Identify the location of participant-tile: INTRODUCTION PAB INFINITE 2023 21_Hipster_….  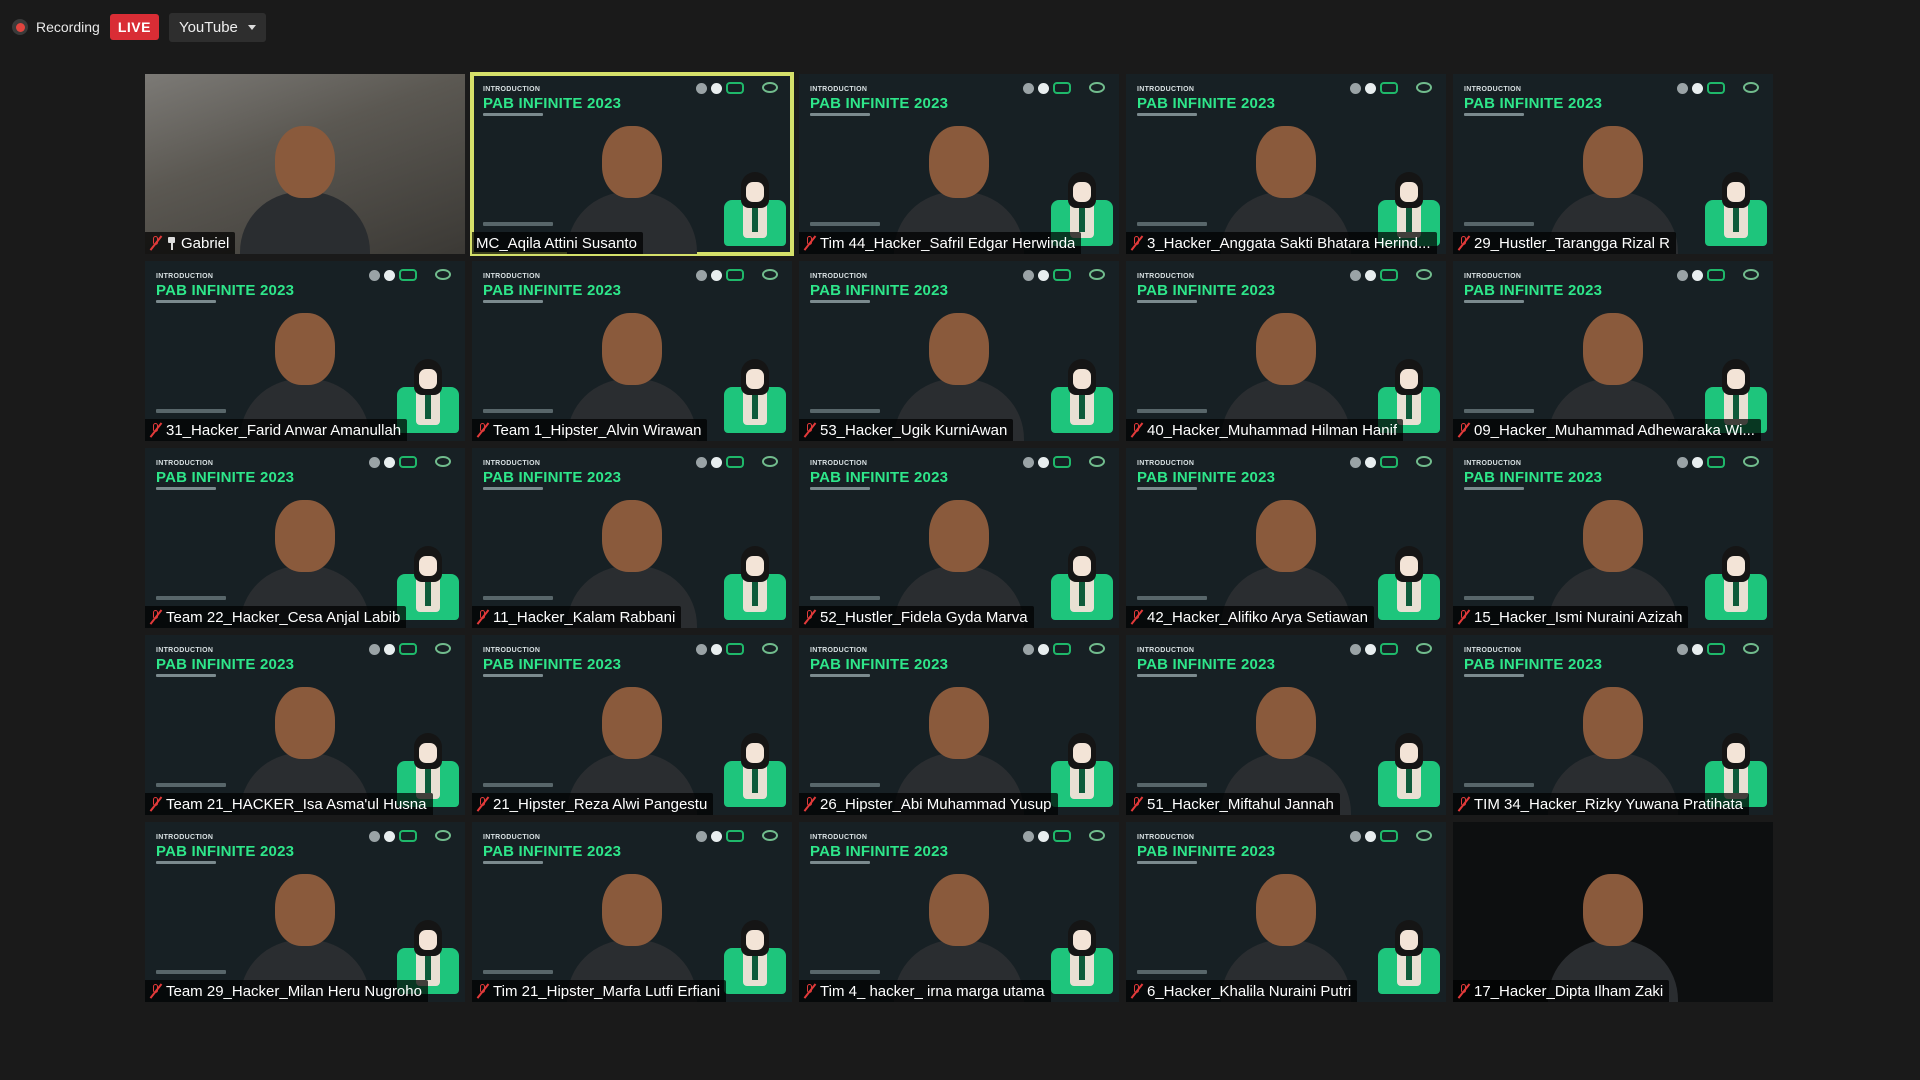
(632, 725).